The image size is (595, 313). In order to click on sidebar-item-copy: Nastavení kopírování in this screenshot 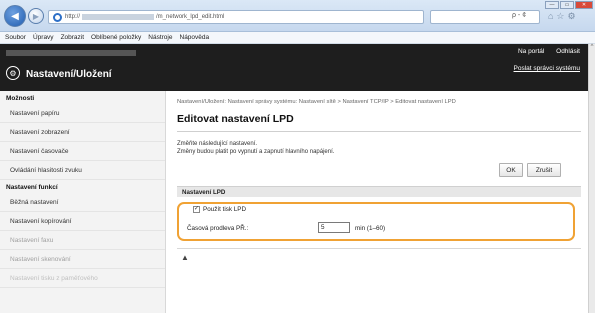, I will do `click(82, 221)`.